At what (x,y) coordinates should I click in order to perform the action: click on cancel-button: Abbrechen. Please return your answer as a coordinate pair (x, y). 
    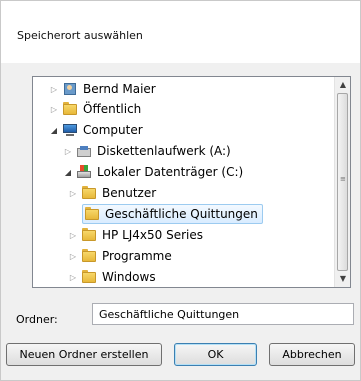
    Looking at the image, I should click on (312, 354).